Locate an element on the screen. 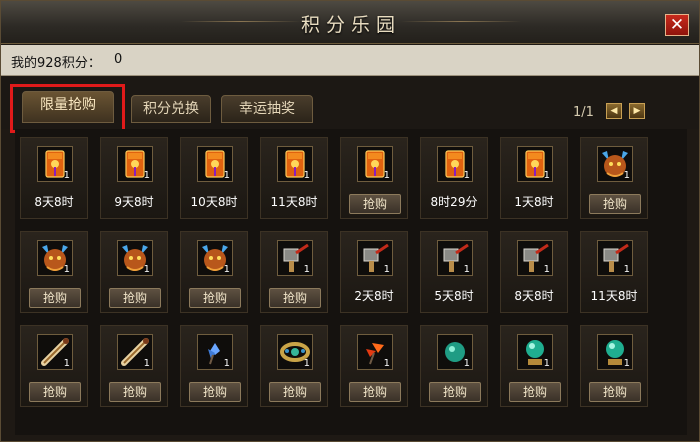 The width and height of the screenshot is (700, 442). item-cell: 1 11天8时 is located at coordinates (614, 272).